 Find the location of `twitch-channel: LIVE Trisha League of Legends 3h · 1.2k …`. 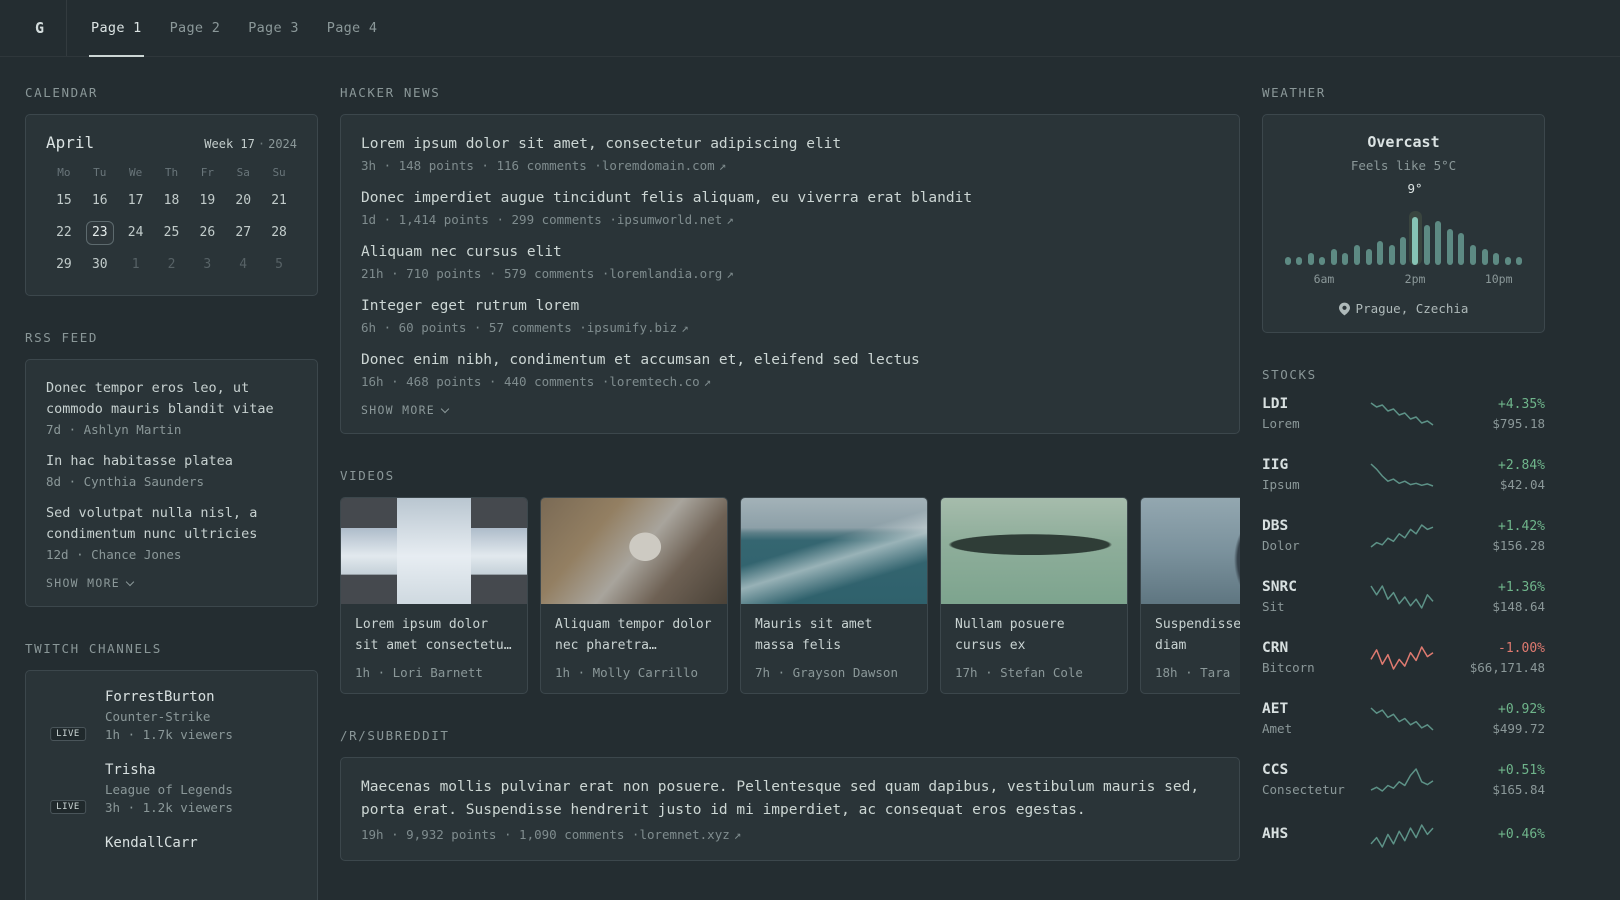

twitch-channel: LIVE Trisha League of Legends 3h · 1.2k … is located at coordinates (171, 788).